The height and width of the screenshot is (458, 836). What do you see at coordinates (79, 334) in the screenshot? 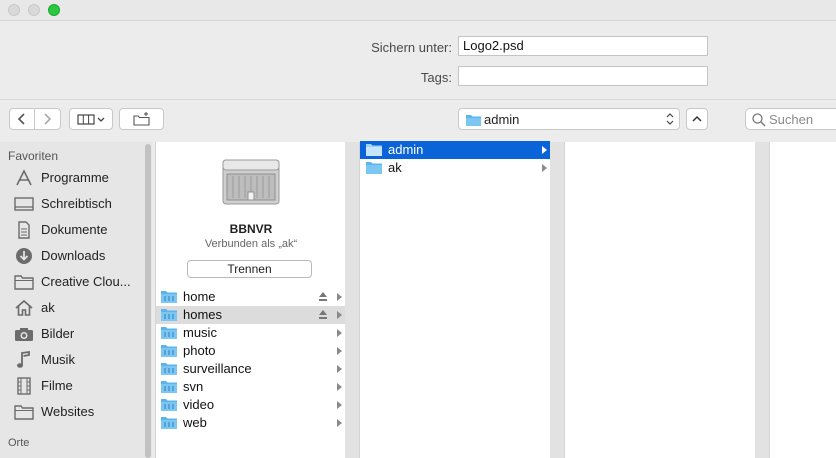
I see `sidebar-item-bilder: Bilder` at bounding box center [79, 334].